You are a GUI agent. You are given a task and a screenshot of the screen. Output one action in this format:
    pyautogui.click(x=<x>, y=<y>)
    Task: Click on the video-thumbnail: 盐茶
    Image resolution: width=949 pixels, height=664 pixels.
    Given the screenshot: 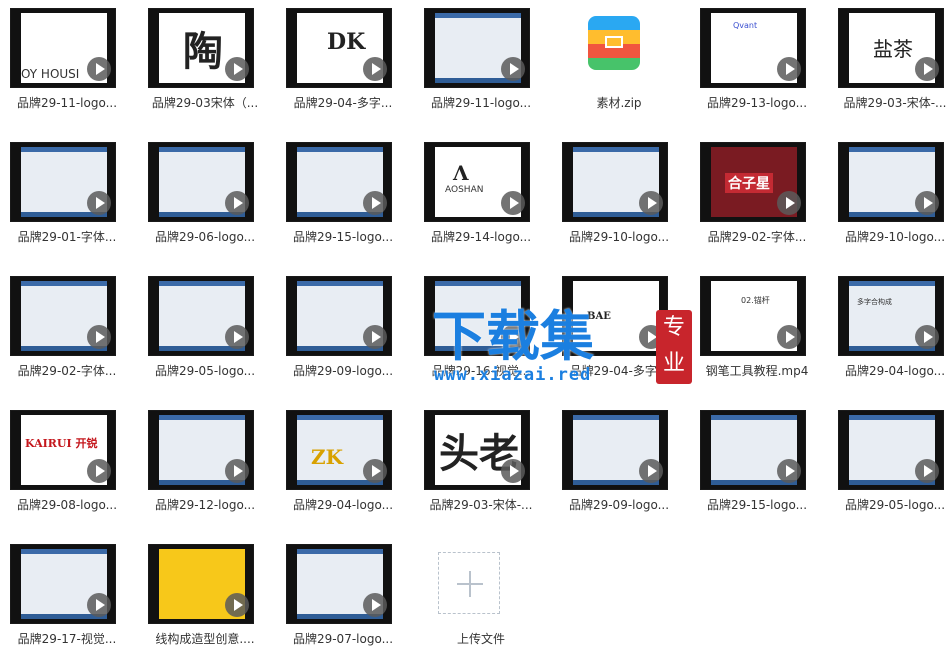 What is the action you would take?
    pyautogui.click(x=891, y=48)
    